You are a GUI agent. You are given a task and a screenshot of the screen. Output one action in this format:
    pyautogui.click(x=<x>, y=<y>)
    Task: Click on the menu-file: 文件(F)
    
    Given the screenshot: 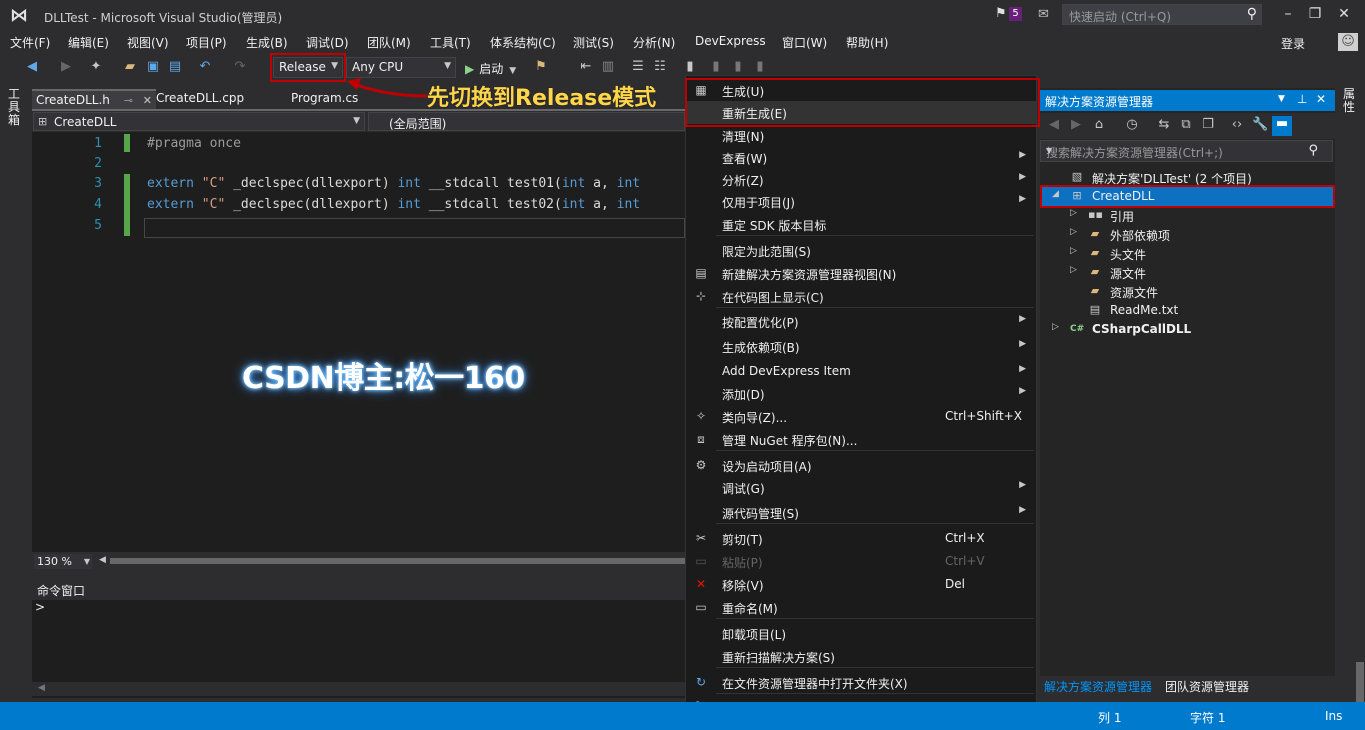 What is the action you would take?
    pyautogui.click(x=30, y=42)
    